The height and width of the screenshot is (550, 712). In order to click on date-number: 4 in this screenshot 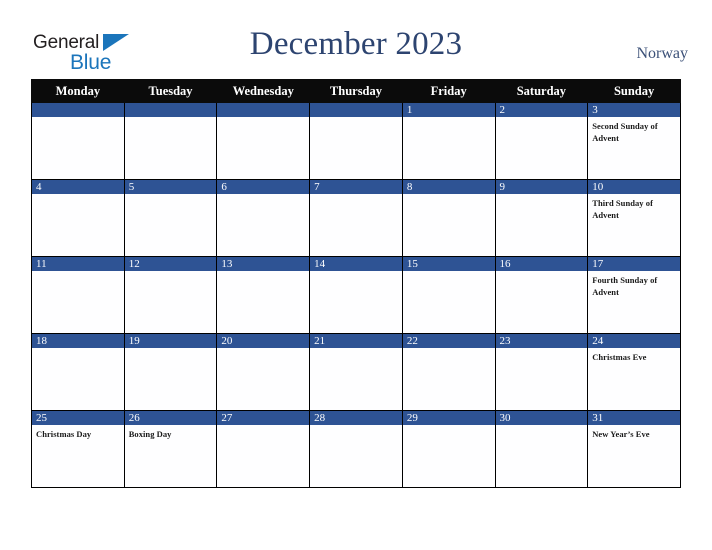, I will do `click(78, 187)`.